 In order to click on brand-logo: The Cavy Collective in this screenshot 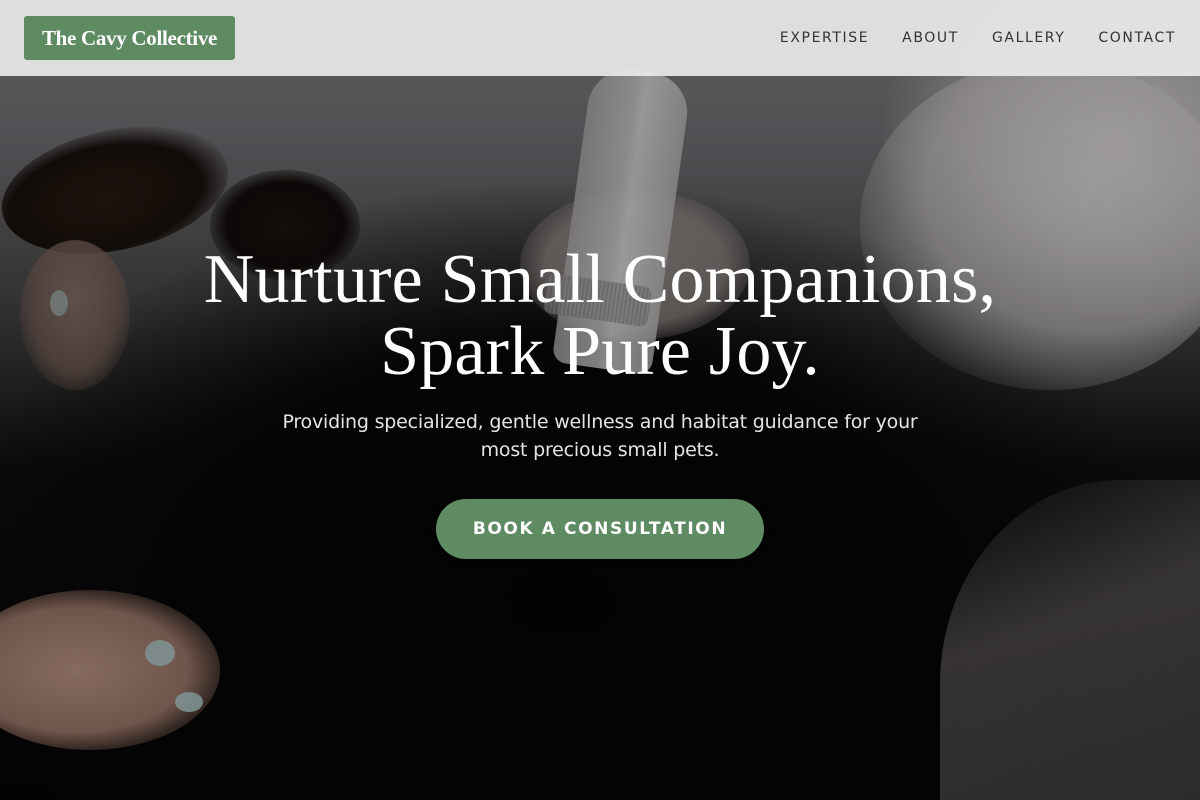, I will do `click(129, 38)`.